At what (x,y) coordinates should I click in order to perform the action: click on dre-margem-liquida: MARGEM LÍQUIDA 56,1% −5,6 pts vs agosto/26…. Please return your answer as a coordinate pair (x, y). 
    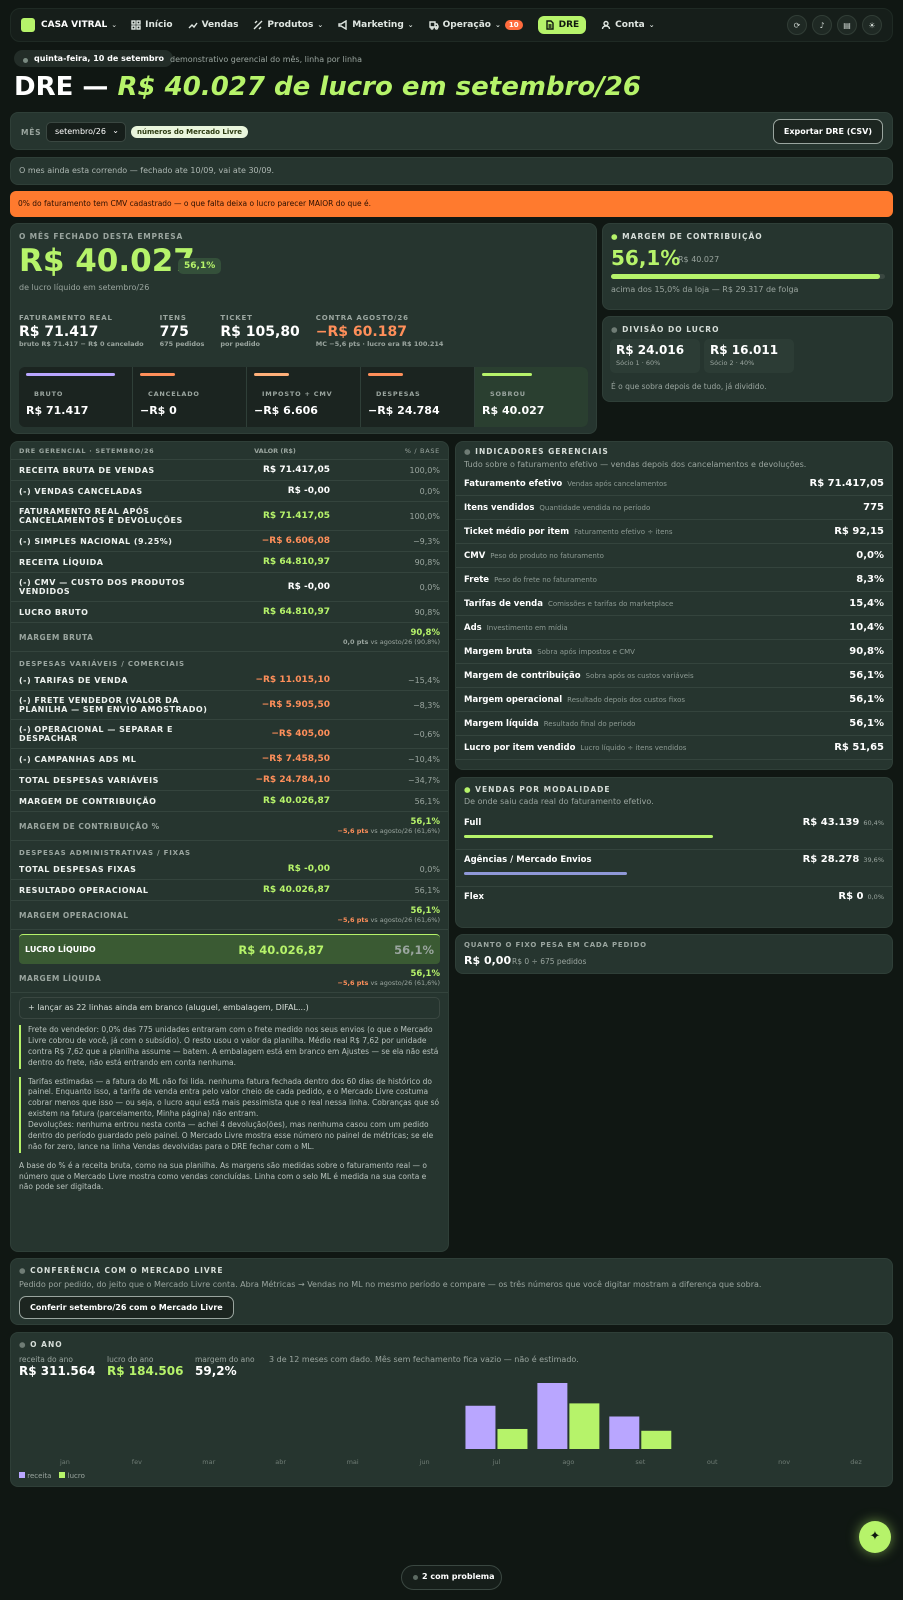
    Looking at the image, I should click on (229, 978).